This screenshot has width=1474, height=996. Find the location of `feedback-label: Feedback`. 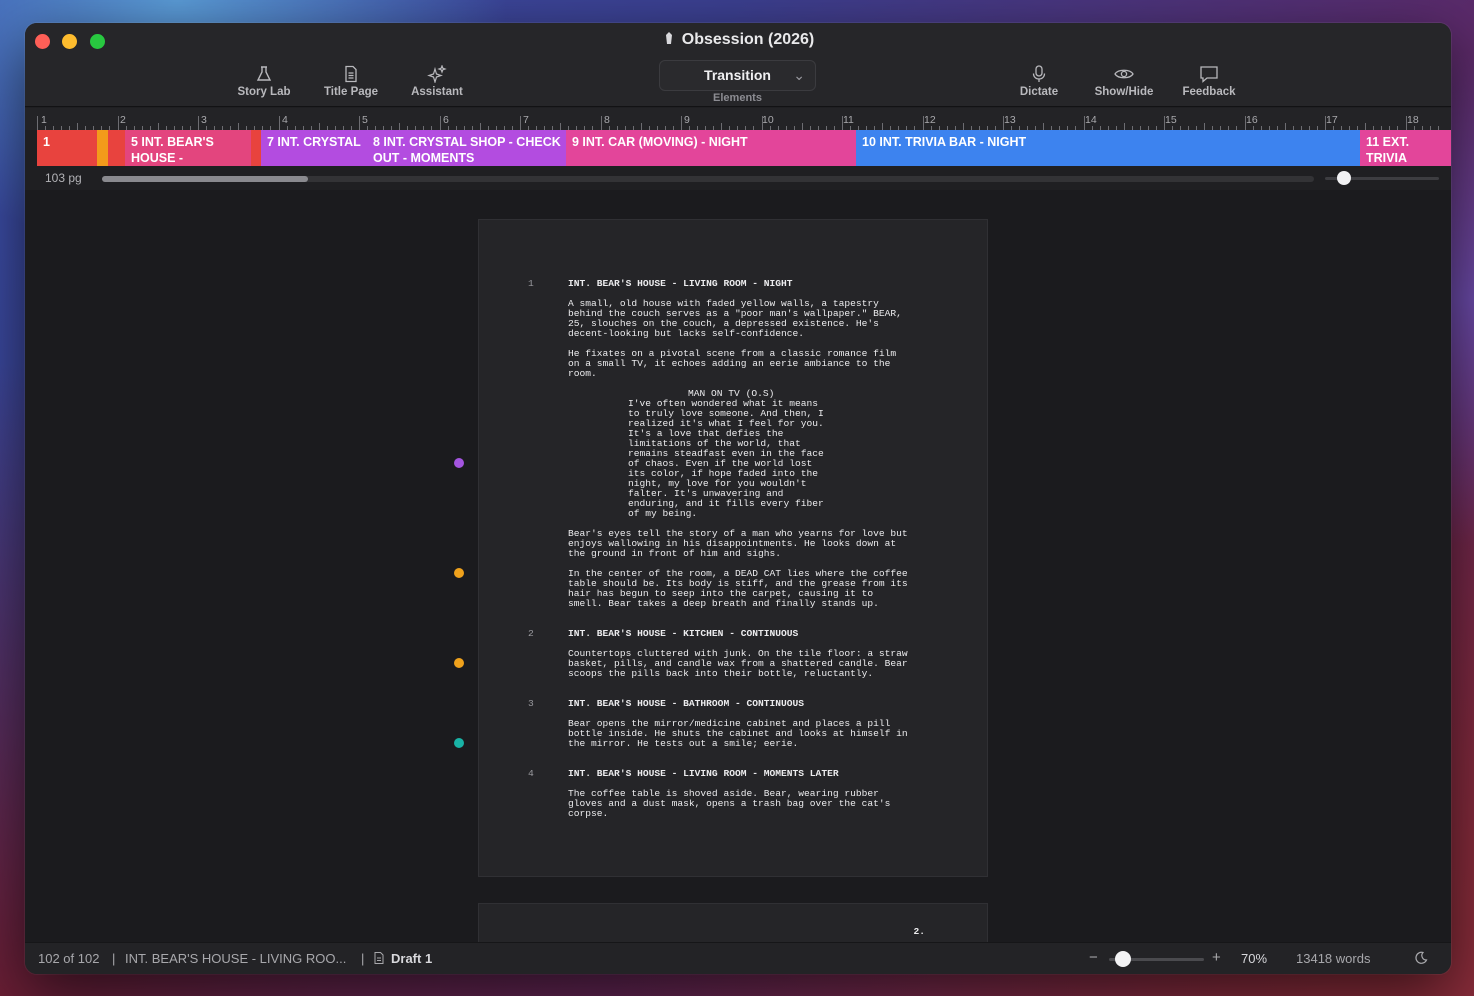

feedback-label: Feedback is located at coordinates (1209, 92).